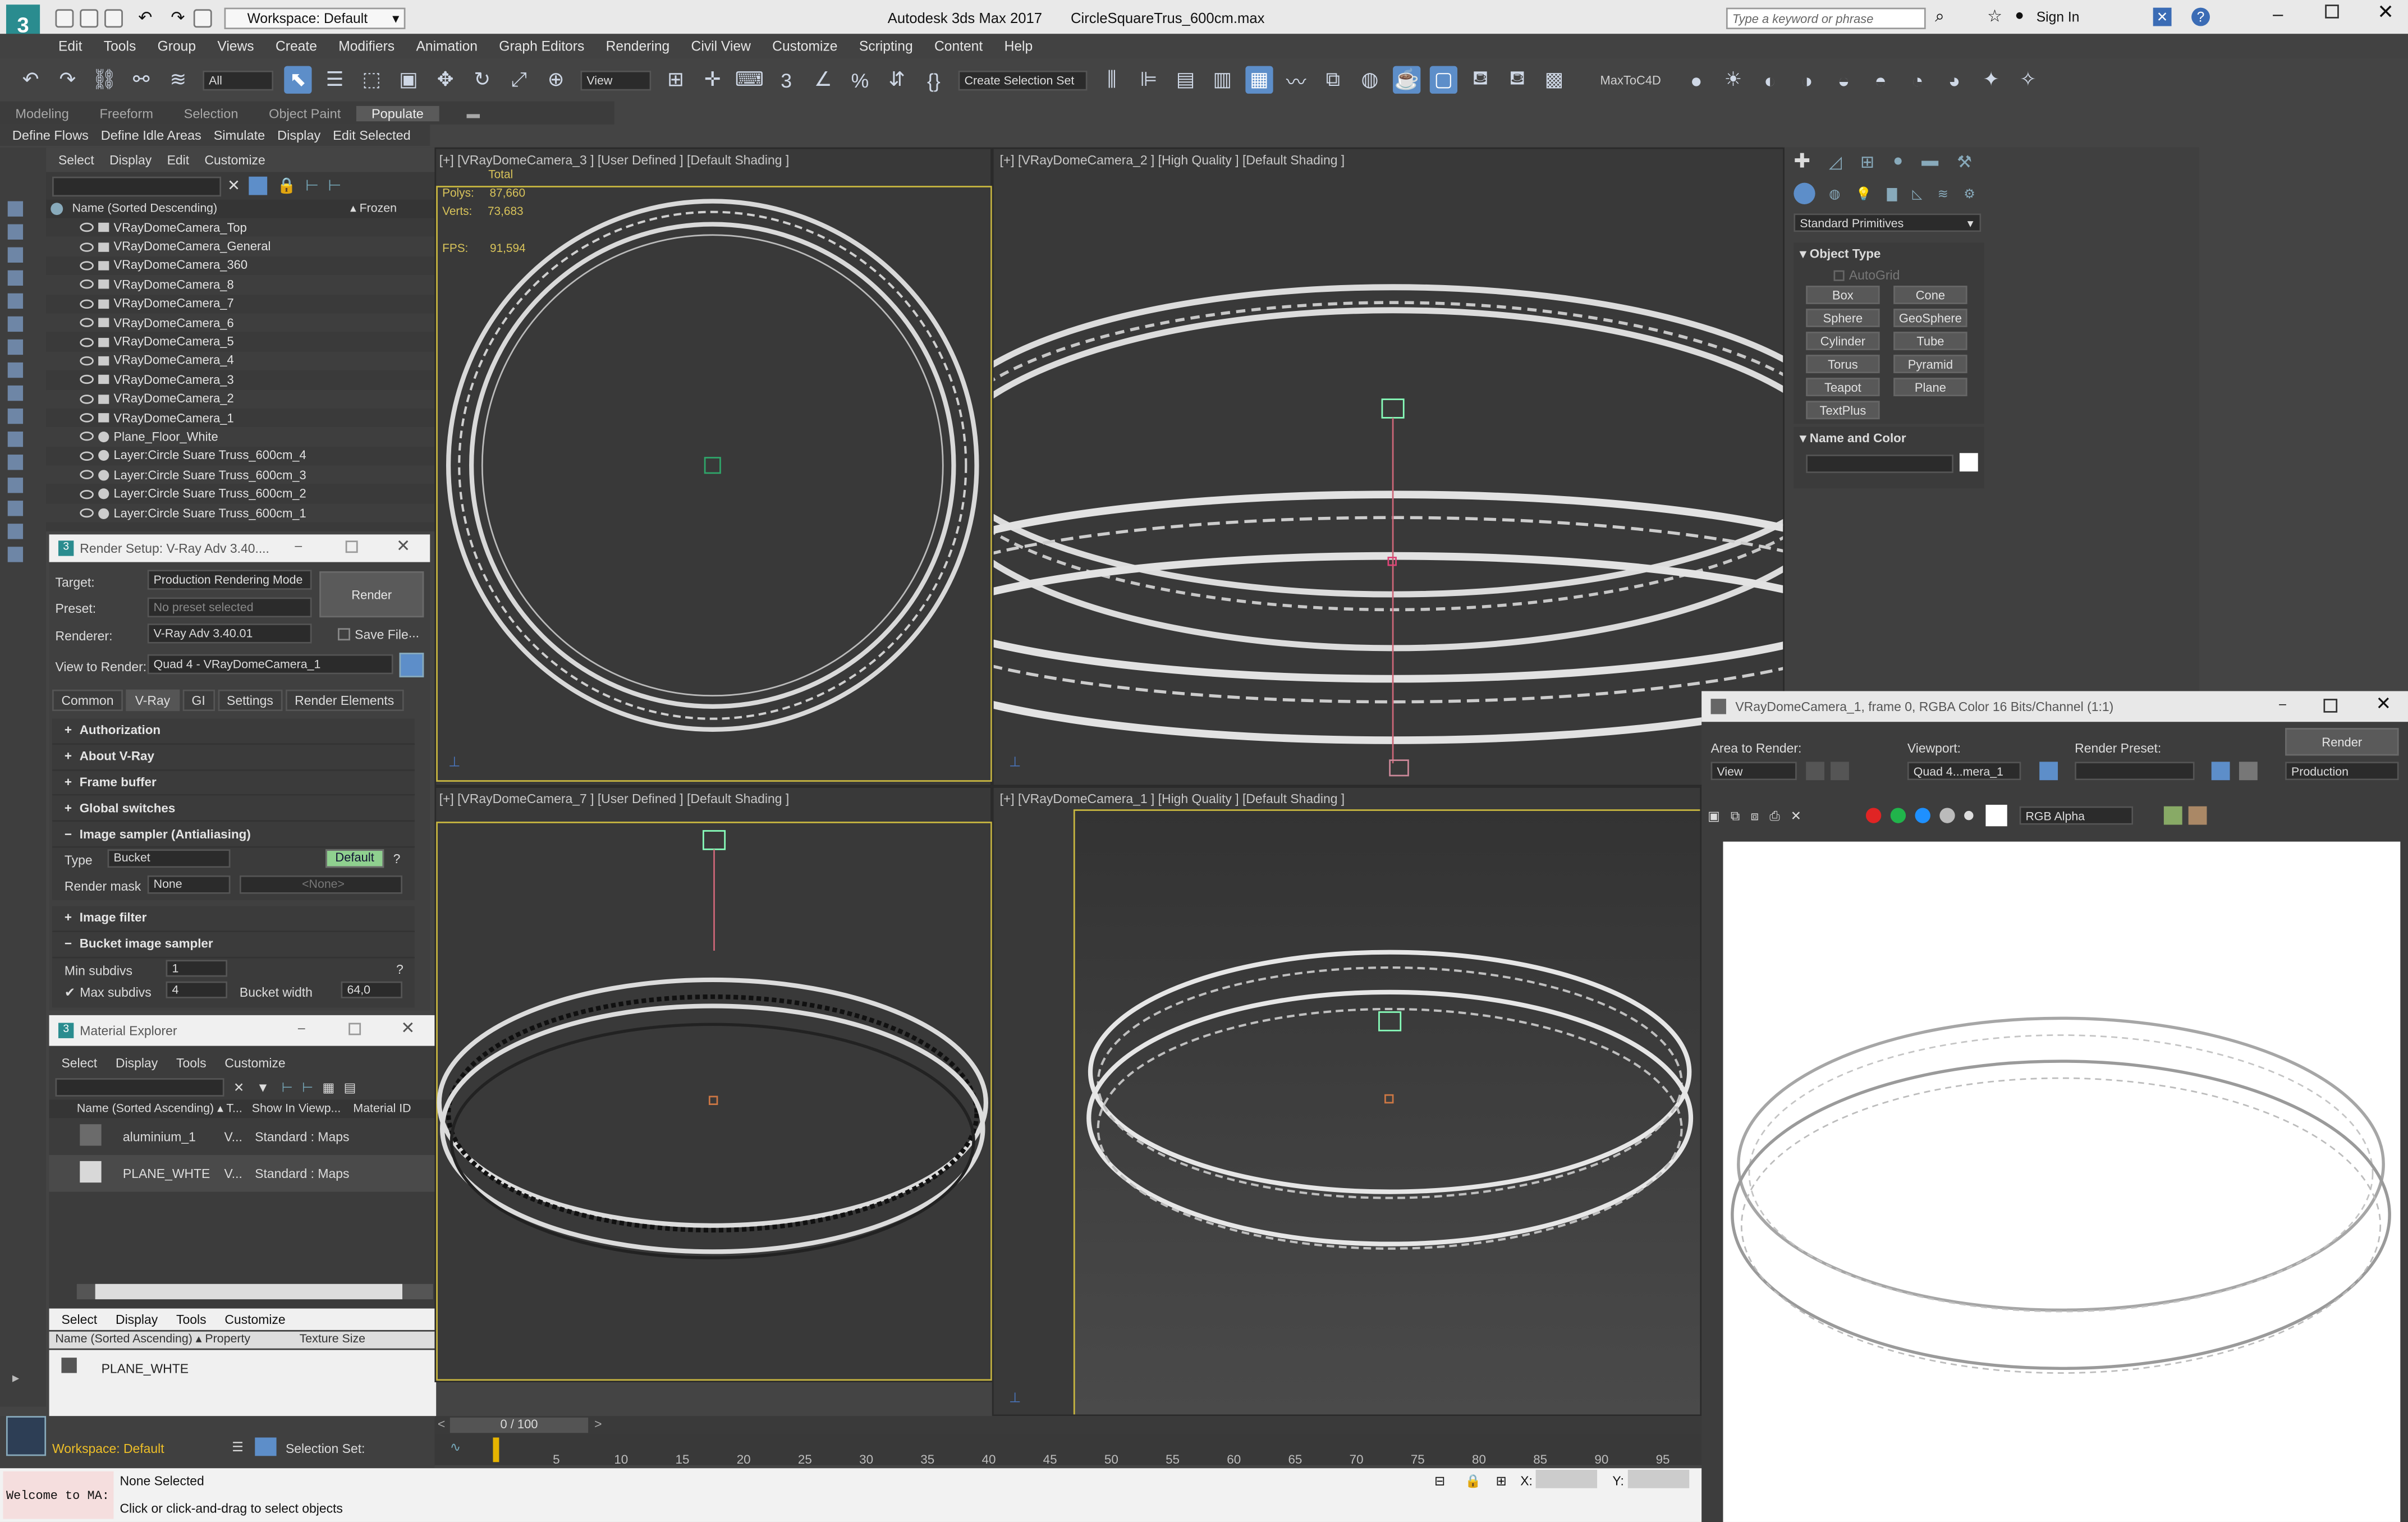  I want to click on y-coord-field, so click(1659, 1478).